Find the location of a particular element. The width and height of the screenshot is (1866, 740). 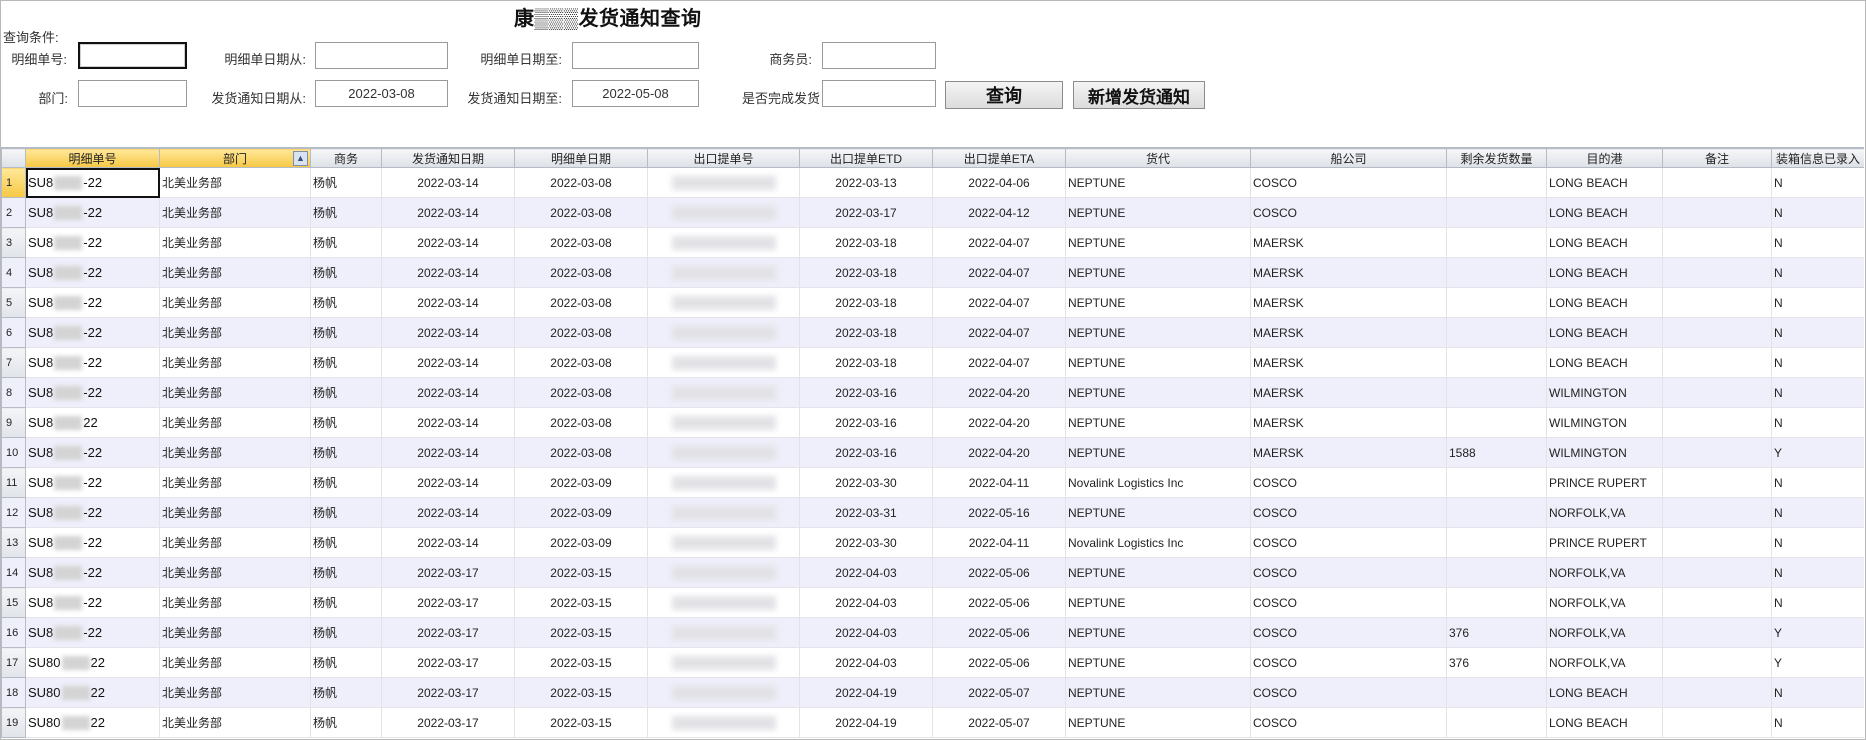

corner-cell is located at coordinates (13, 158).